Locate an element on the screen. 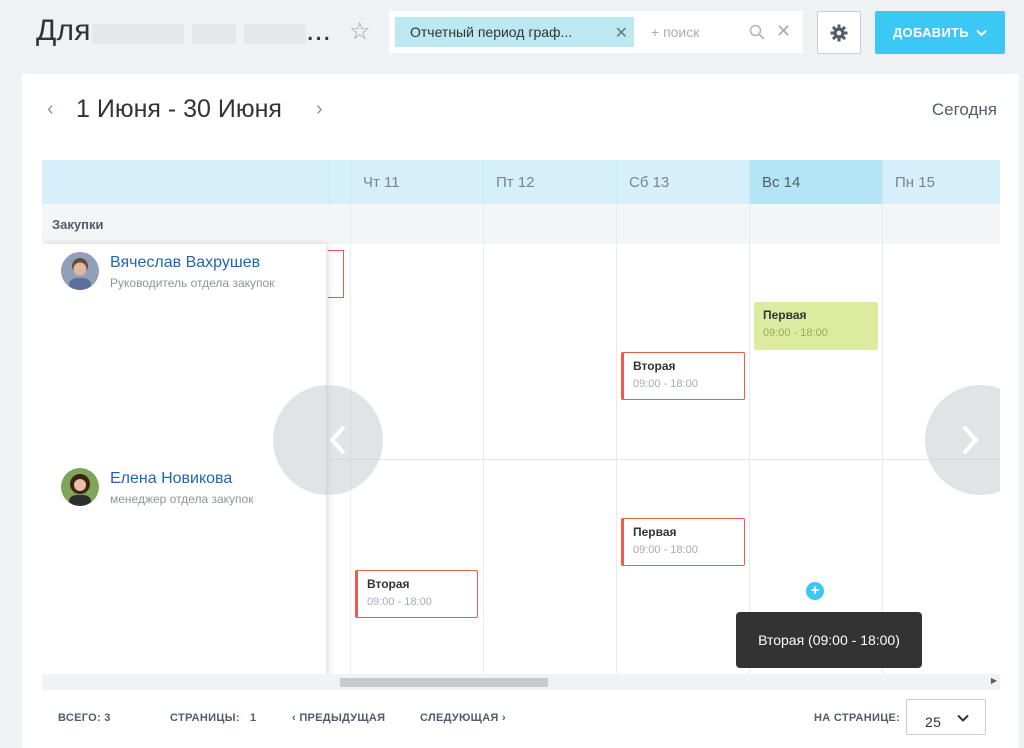  star-icon: ☆ is located at coordinates (361, 32).